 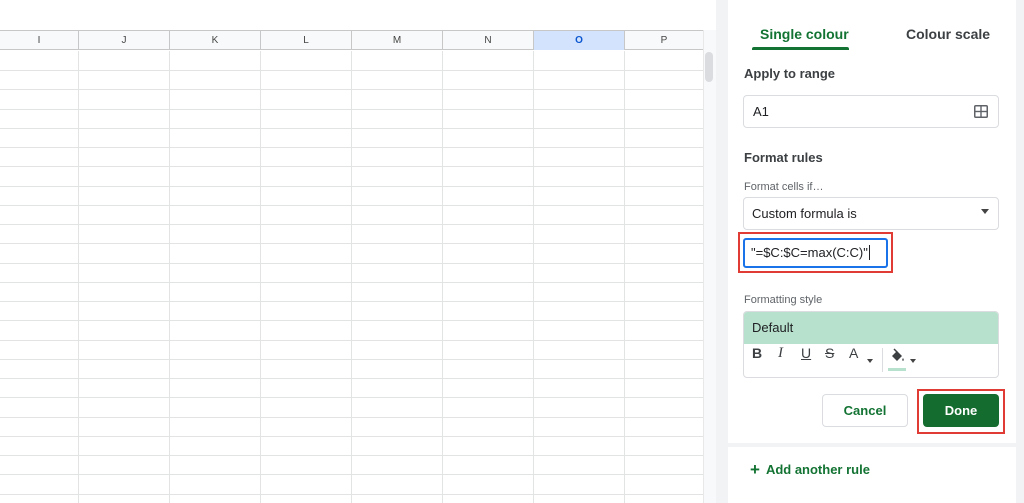 What do you see at coordinates (981, 111) in the screenshot?
I see `grid-select-icon` at bounding box center [981, 111].